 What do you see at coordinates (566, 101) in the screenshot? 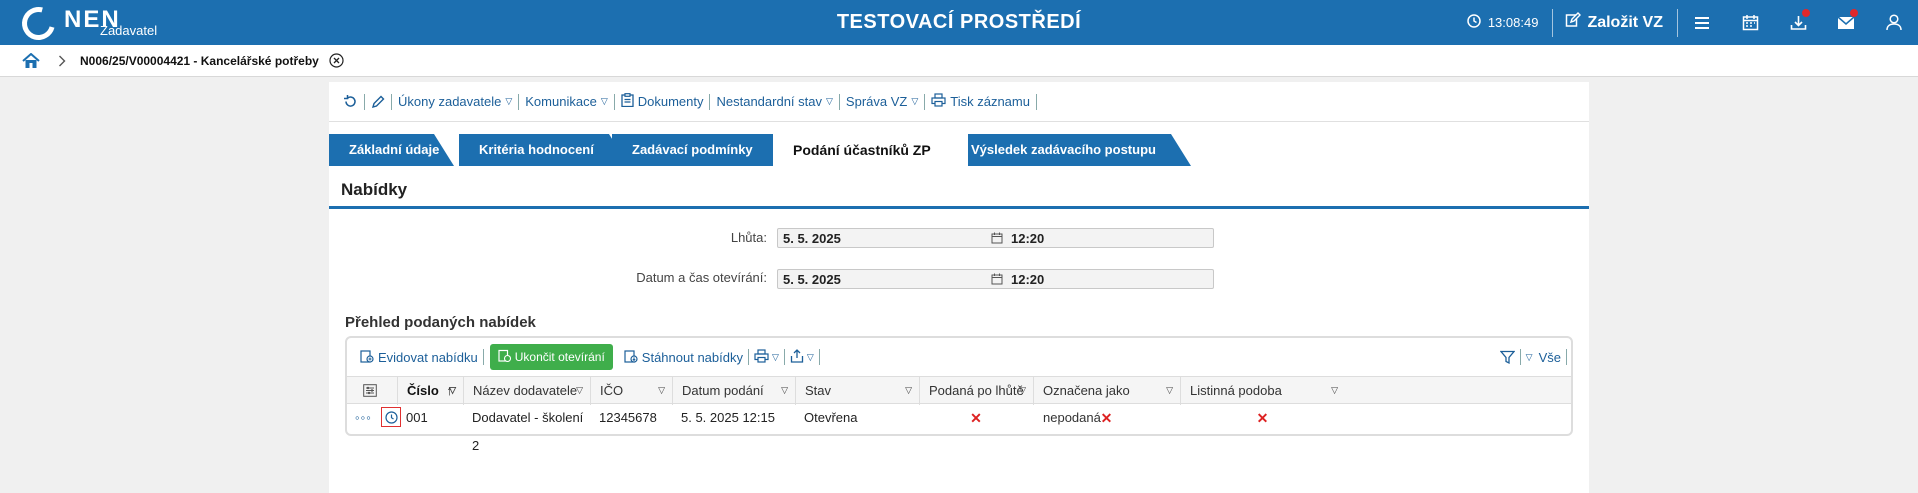
I see `menu-komunikace: Komunikace ▽` at bounding box center [566, 101].